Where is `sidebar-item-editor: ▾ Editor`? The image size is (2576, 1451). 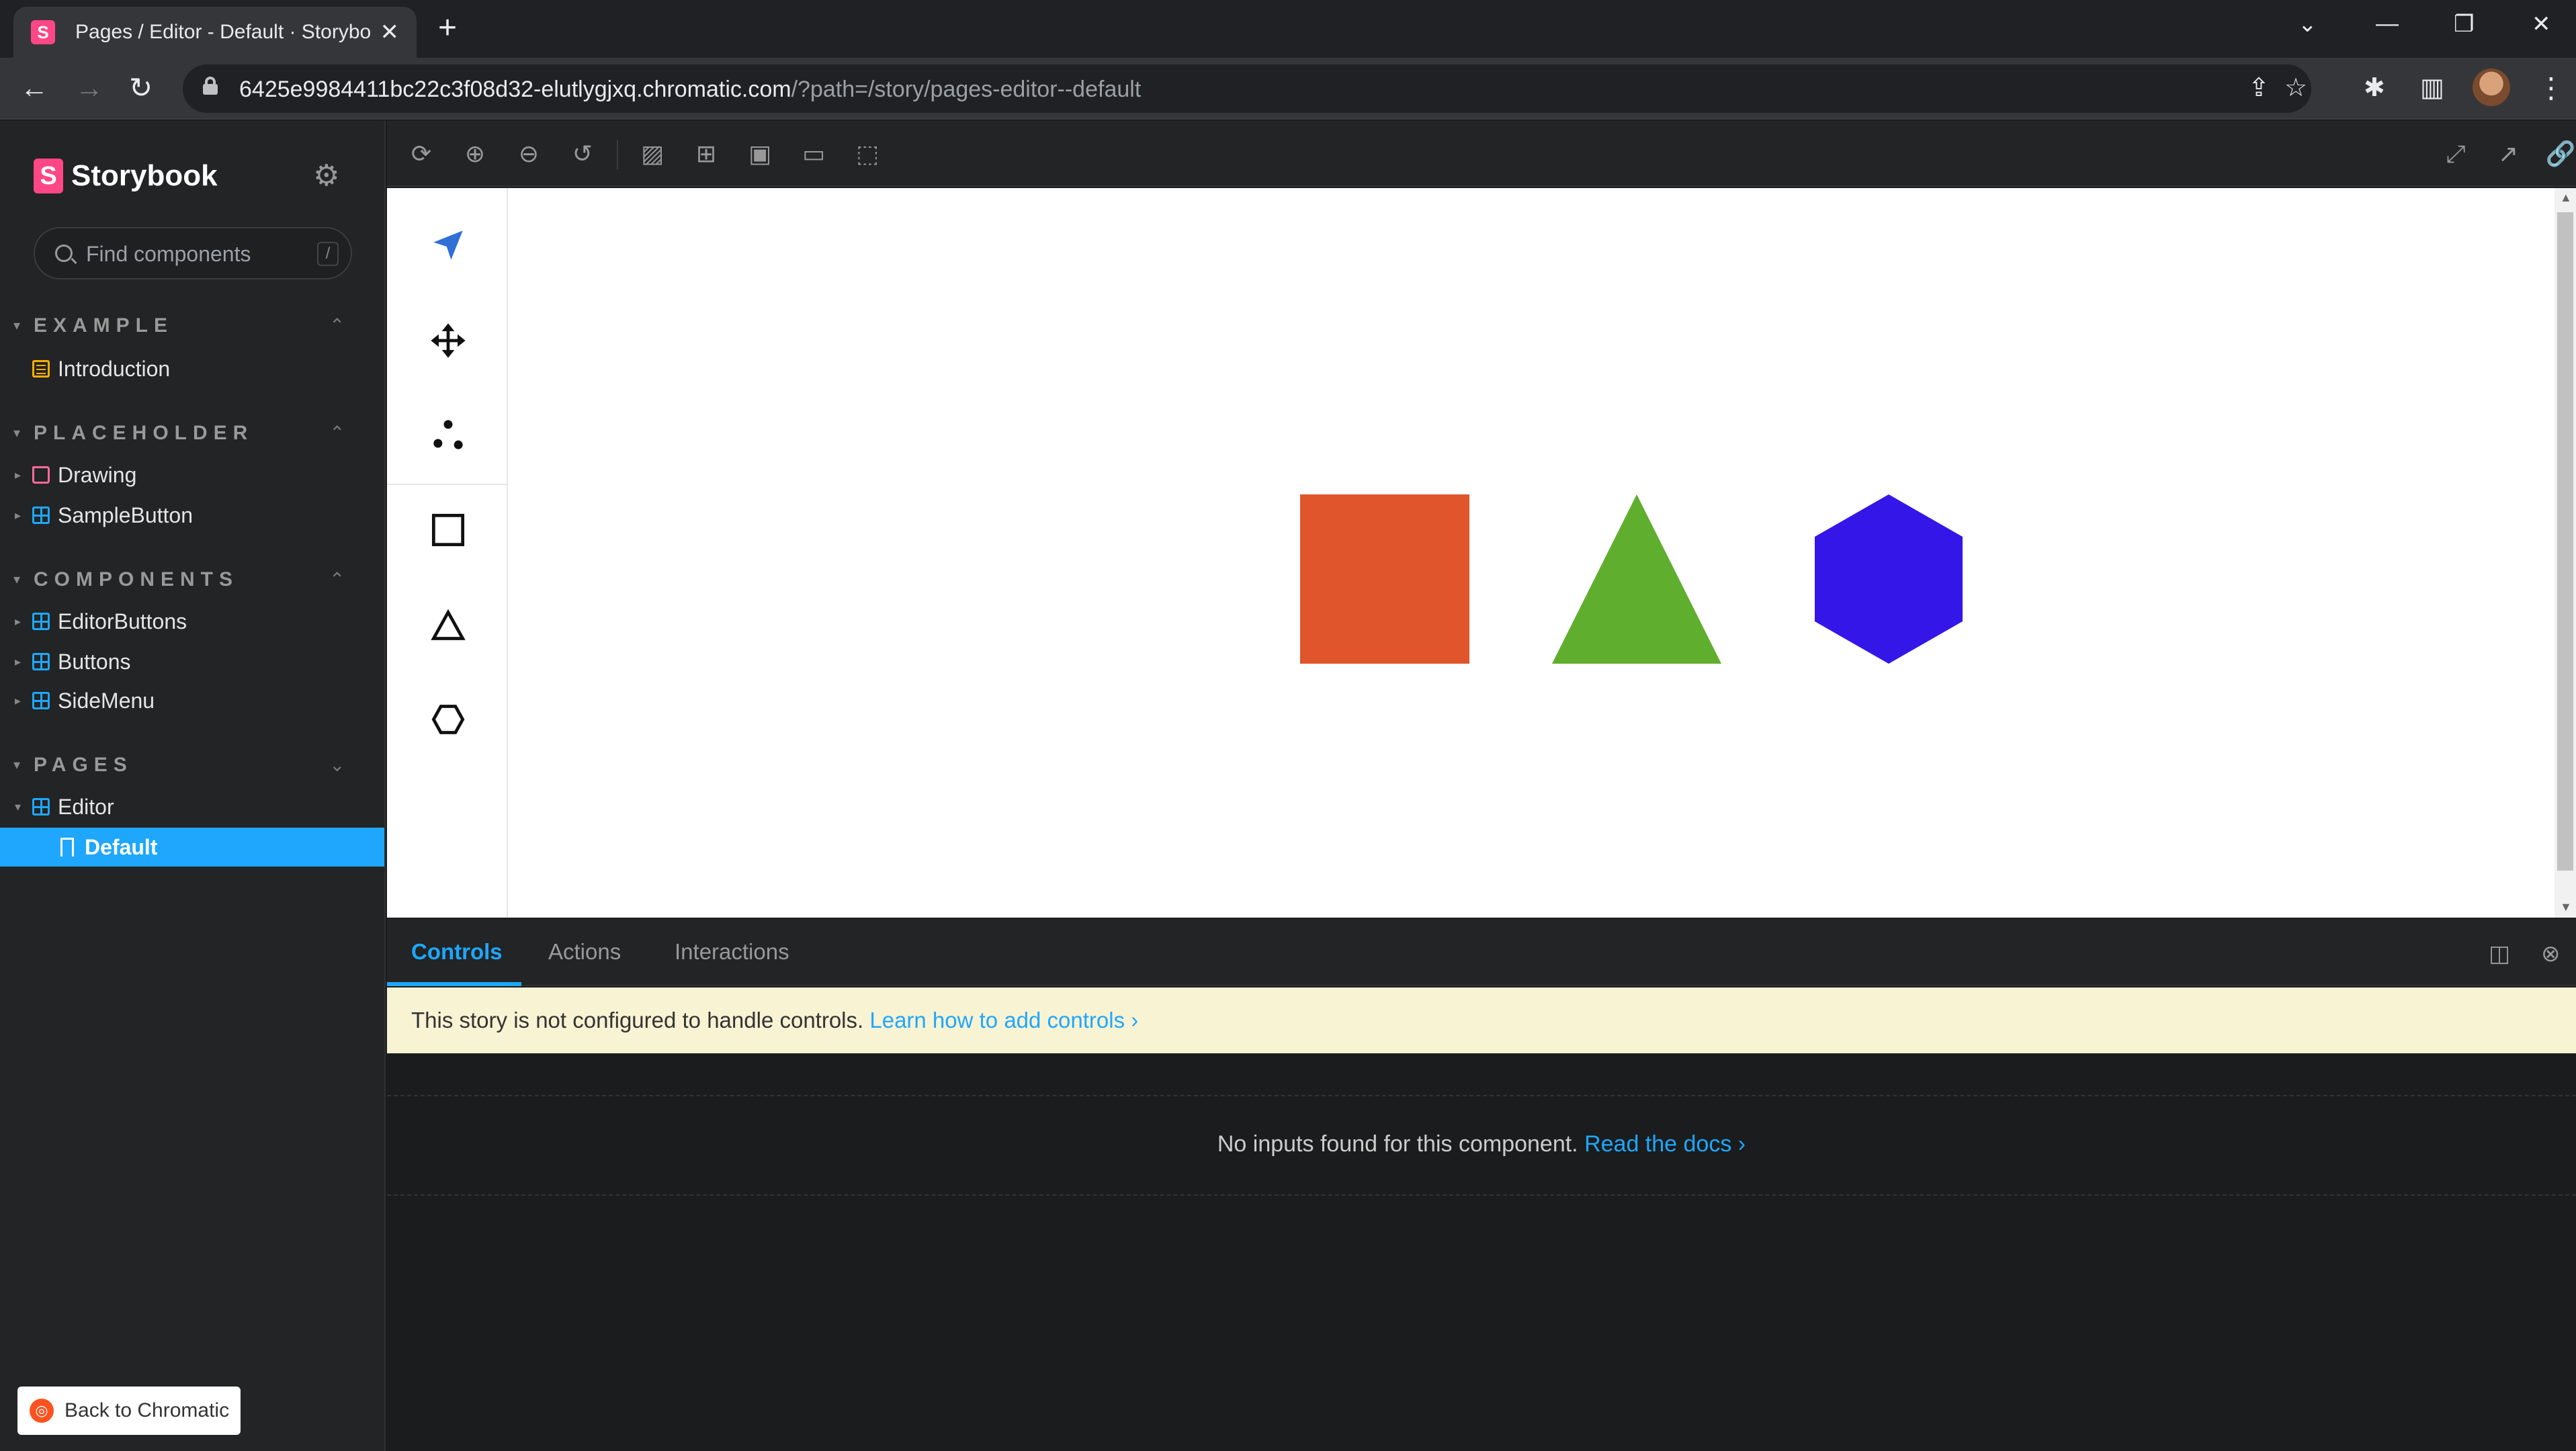 sidebar-item-editor: ▾ Editor is located at coordinates (192, 806).